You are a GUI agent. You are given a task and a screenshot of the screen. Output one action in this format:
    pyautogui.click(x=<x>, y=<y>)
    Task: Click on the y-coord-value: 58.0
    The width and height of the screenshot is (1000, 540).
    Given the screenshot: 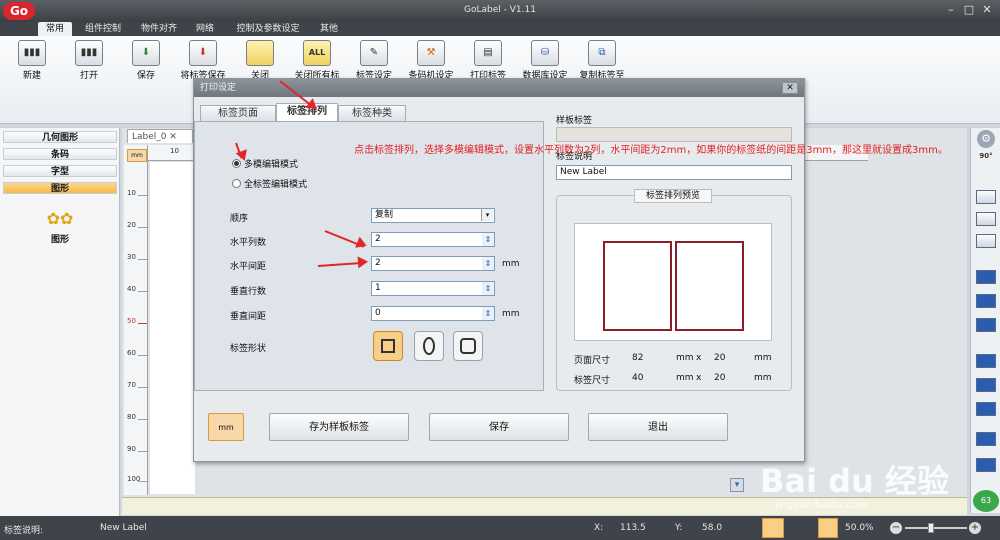 What is the action you would take?
    pyautogui.click(x=712, y=528)
    